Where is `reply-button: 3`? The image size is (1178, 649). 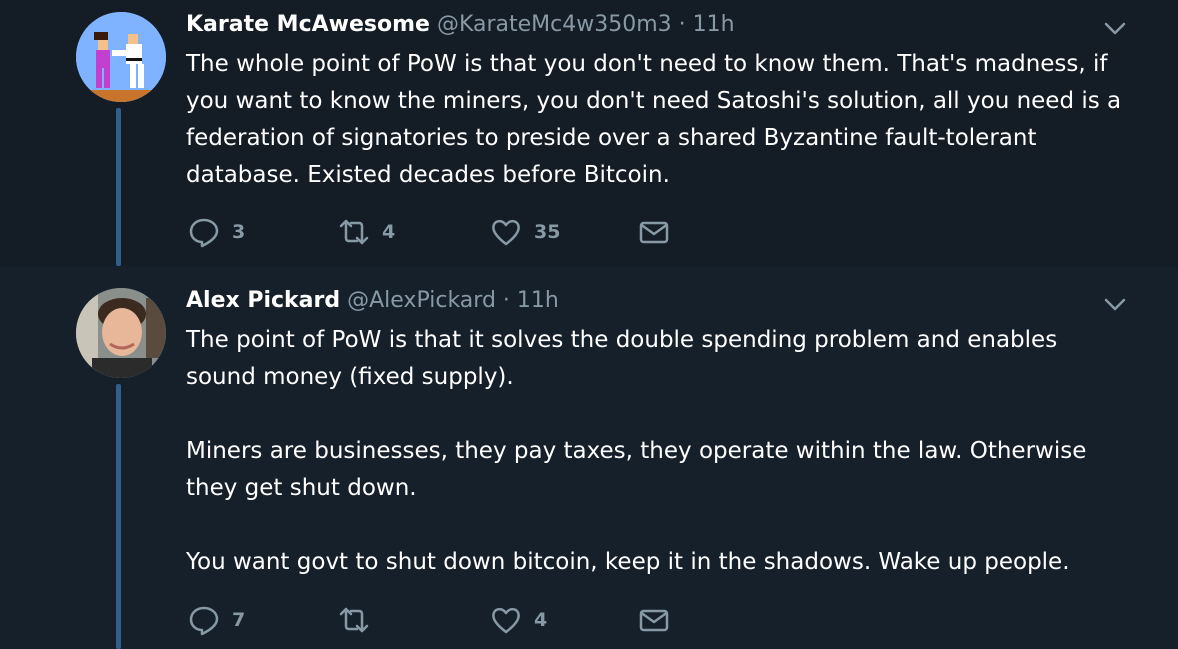
reply-button: 3 is located at coordinates (216, 232).